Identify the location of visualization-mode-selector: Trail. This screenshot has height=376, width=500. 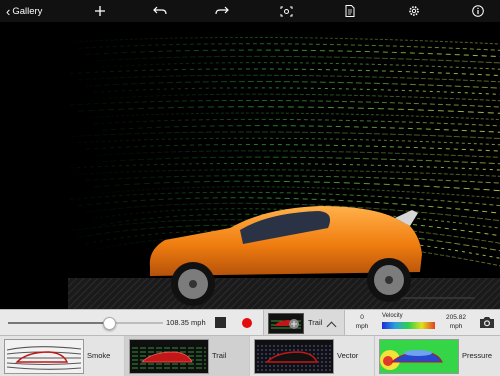
(304, 323).